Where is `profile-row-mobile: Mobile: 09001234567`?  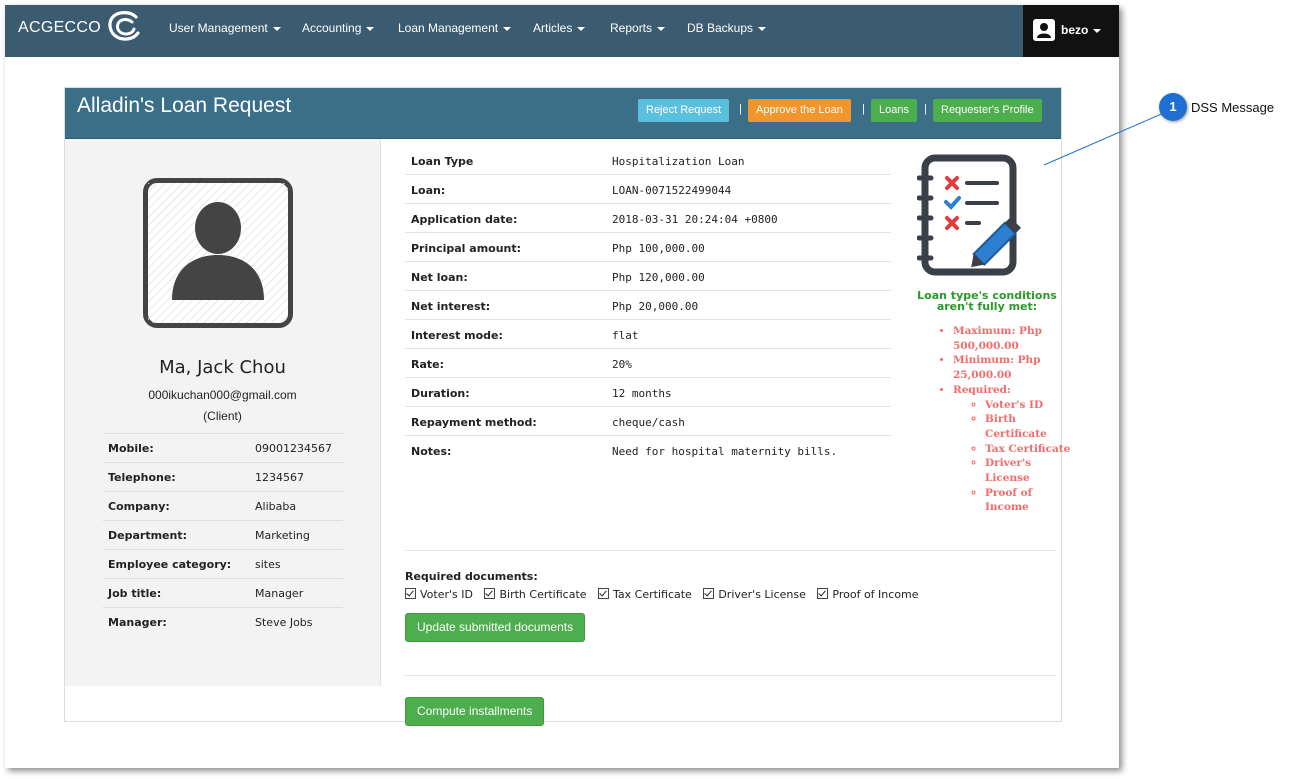
profile-row-mobile: Mobile: 09001234567 is located at coordinates (223, 447).